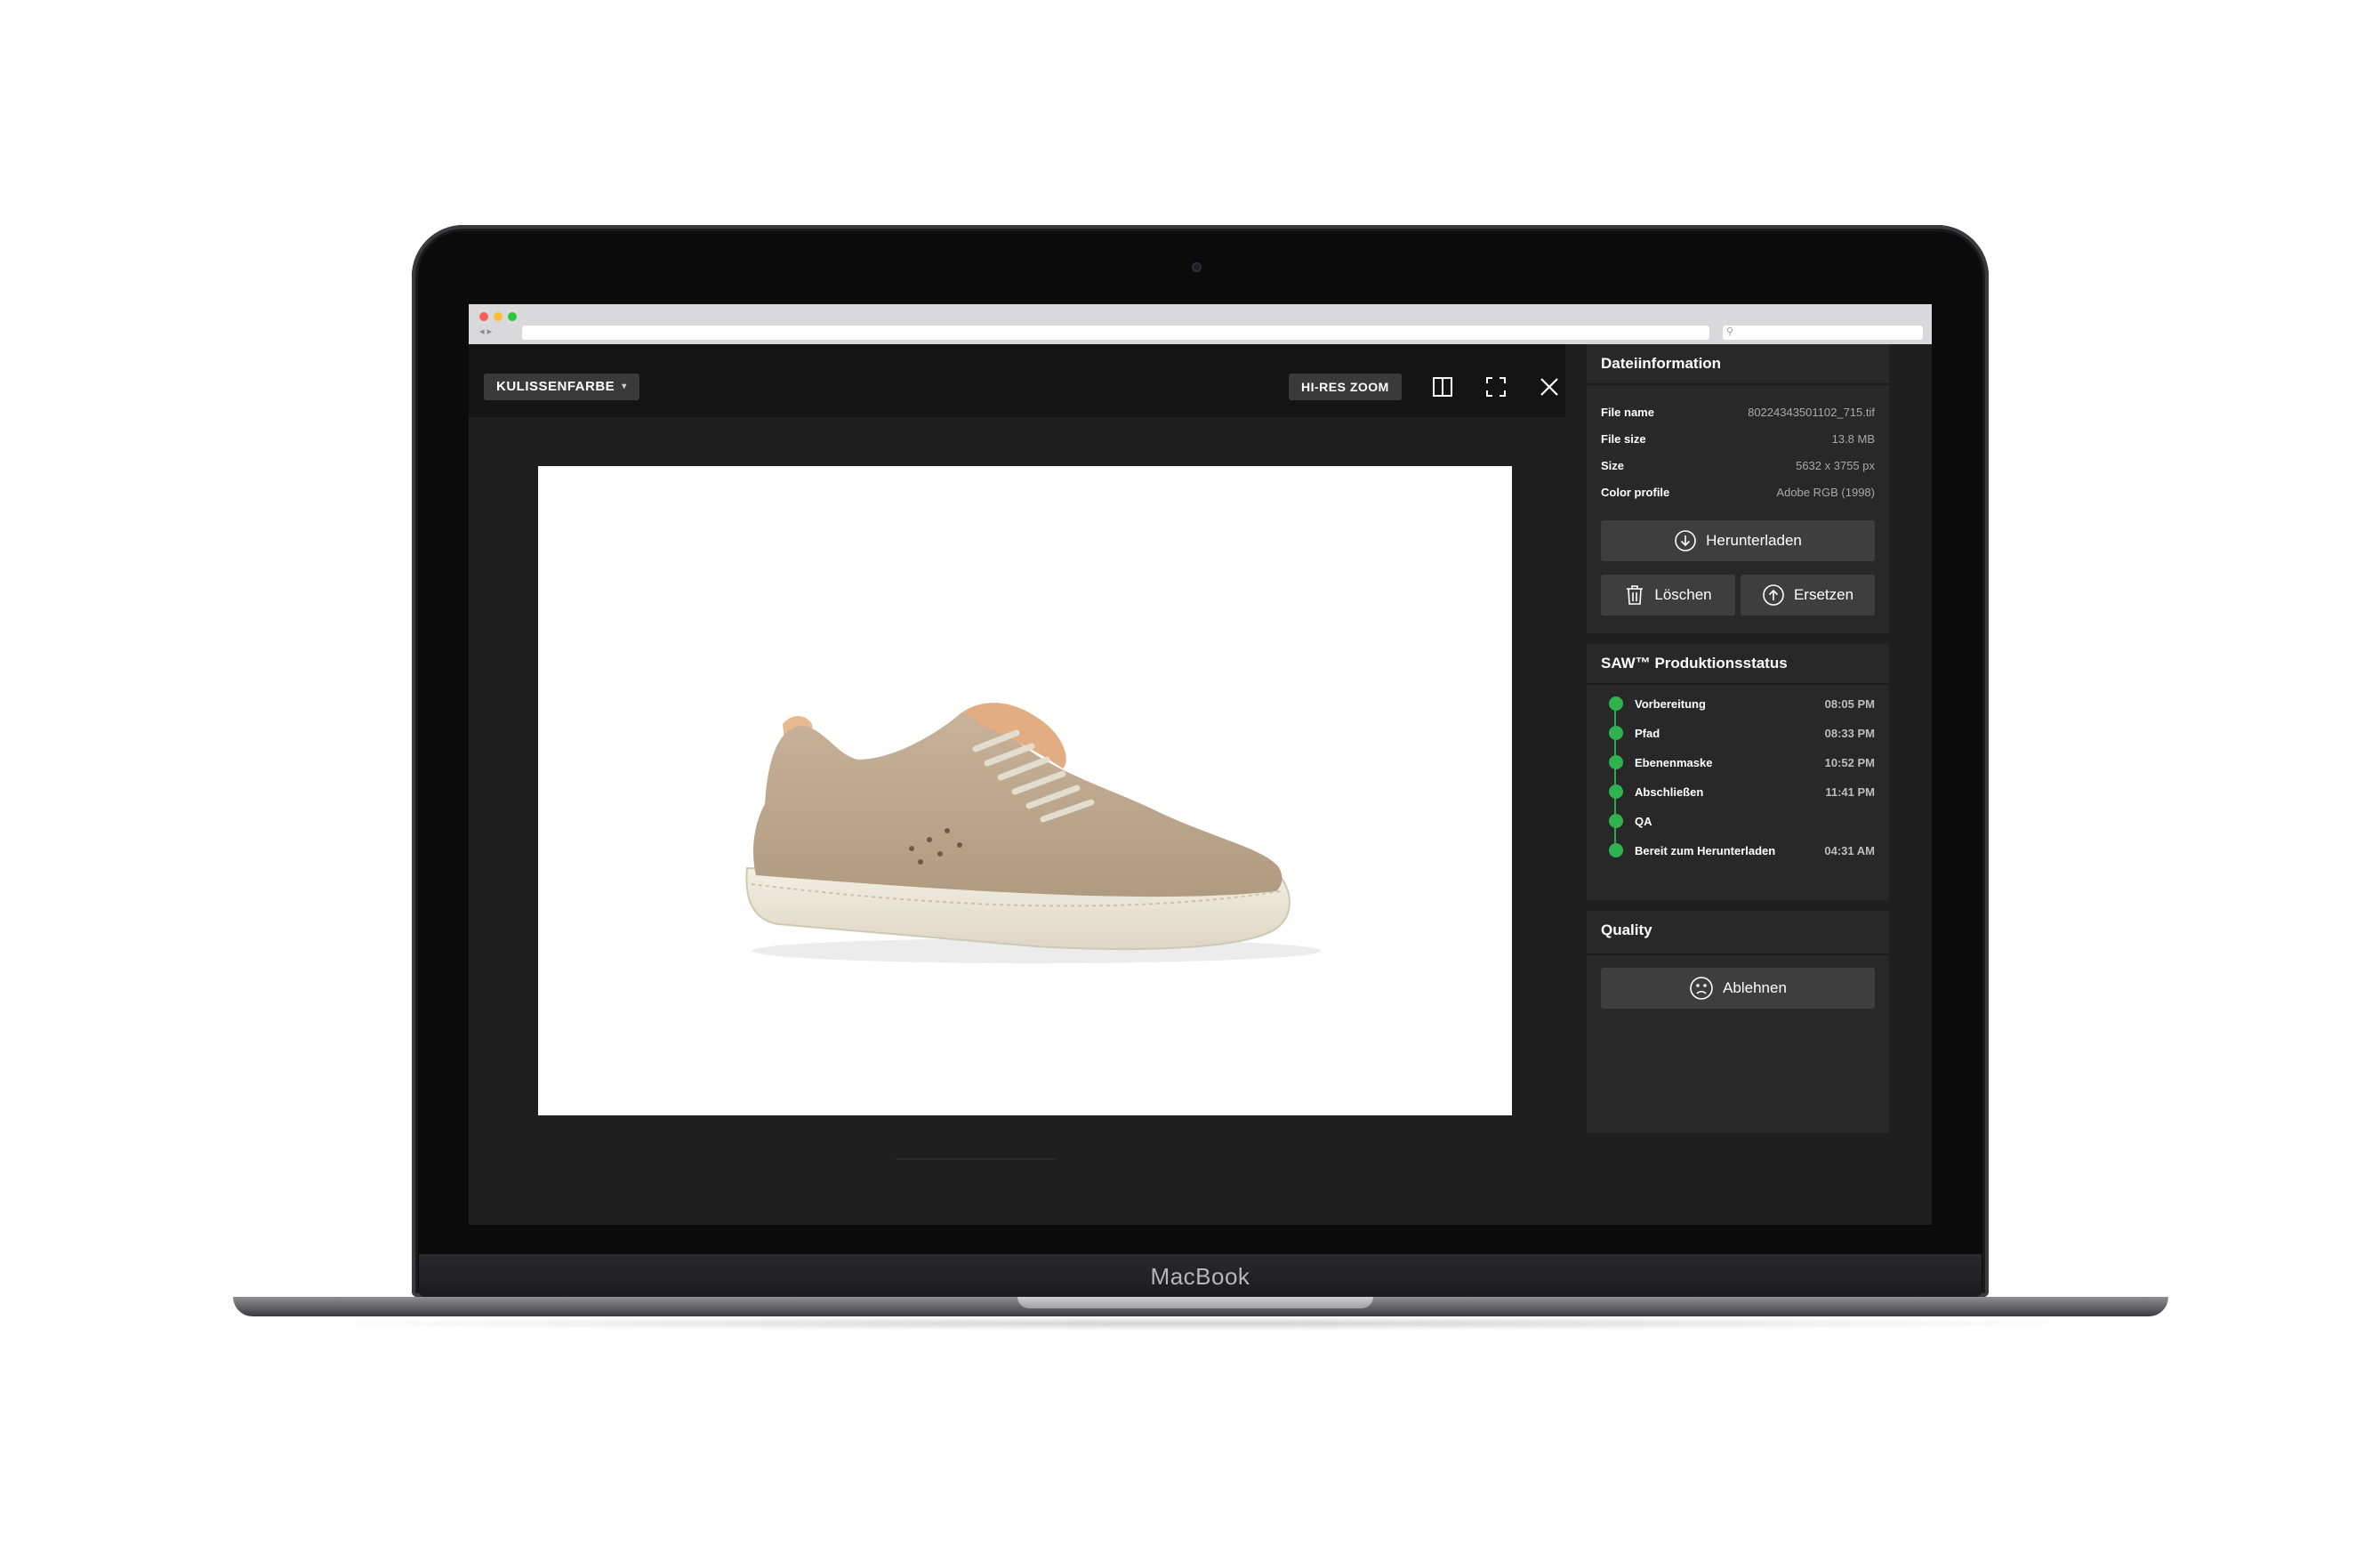 The height and width of the screenshot is (1553, 2380). Describe the element at coordinates (483, 316) in the screenshot. I see `window-close-dot` at that location.